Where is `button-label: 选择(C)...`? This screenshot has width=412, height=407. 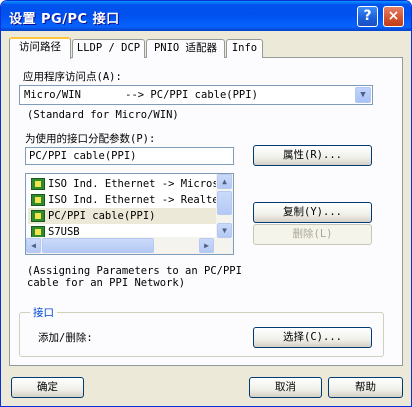
button-label: 选择(C)... is located at coordinates (312, 337).